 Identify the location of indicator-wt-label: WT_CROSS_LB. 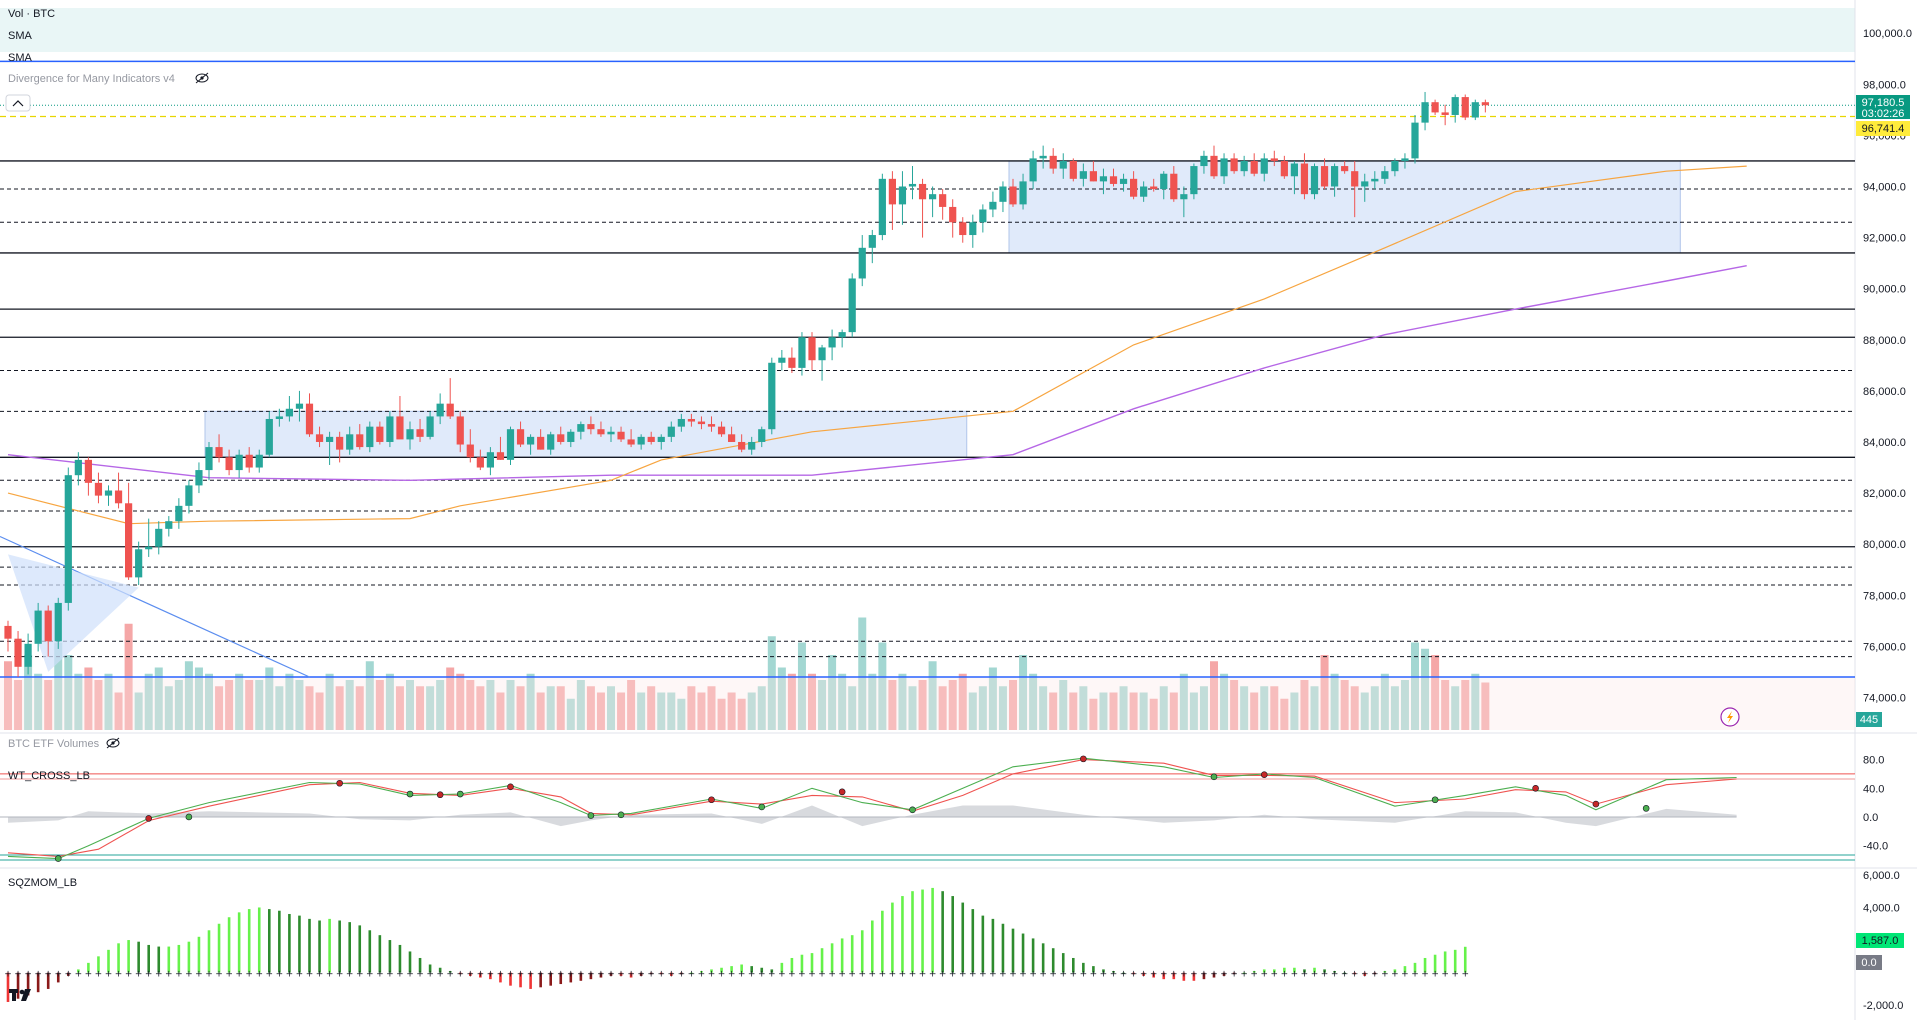
(49, 776).